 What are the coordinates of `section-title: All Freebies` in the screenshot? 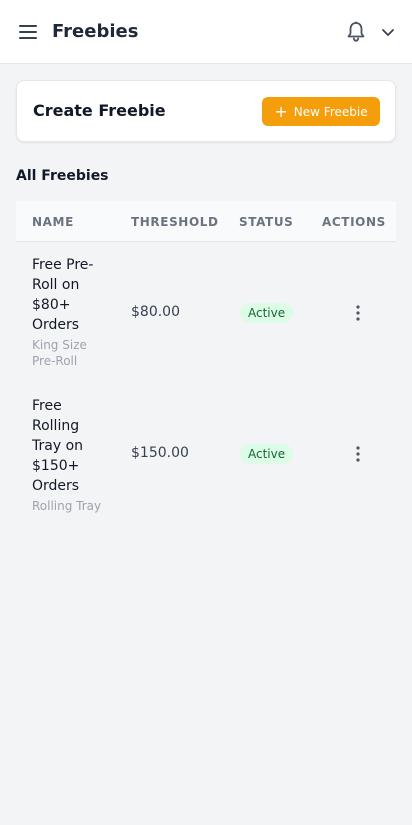 It's located at (62, 176).